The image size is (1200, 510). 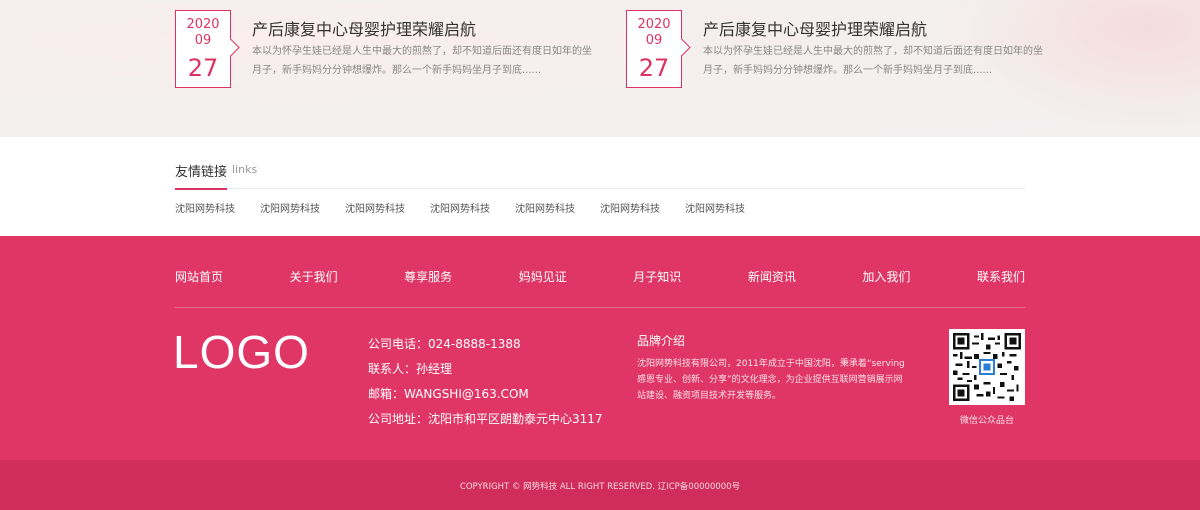 What do you see at coordinates (314, 276) in the screenshot?
I see `footer-nav-about: 关于我们` at bounding box center [314, 276].